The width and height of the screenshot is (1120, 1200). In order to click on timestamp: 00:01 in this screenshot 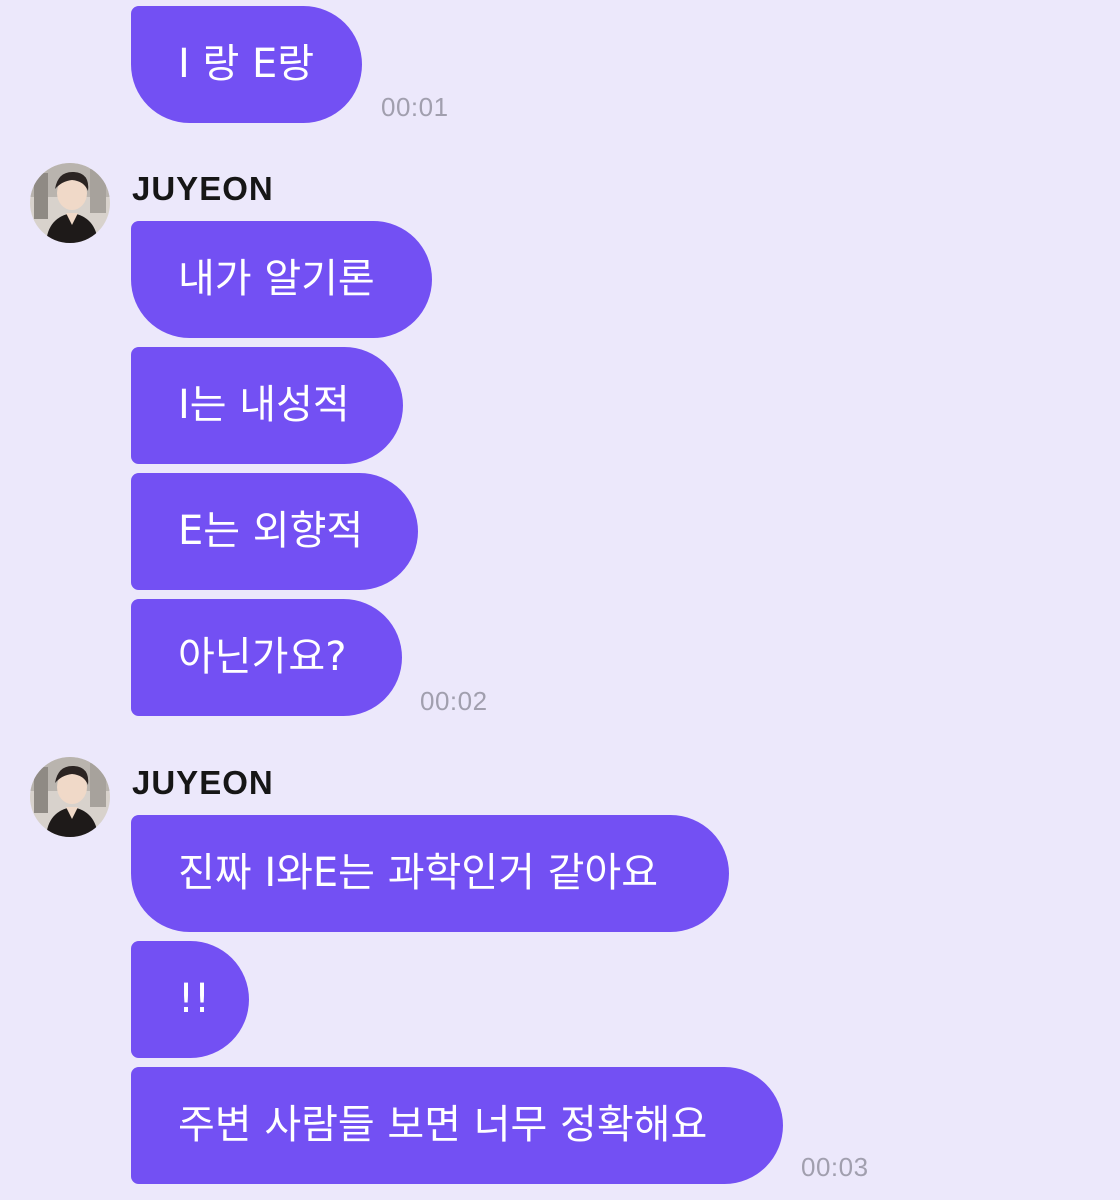, I will do `click(415, 107)`.